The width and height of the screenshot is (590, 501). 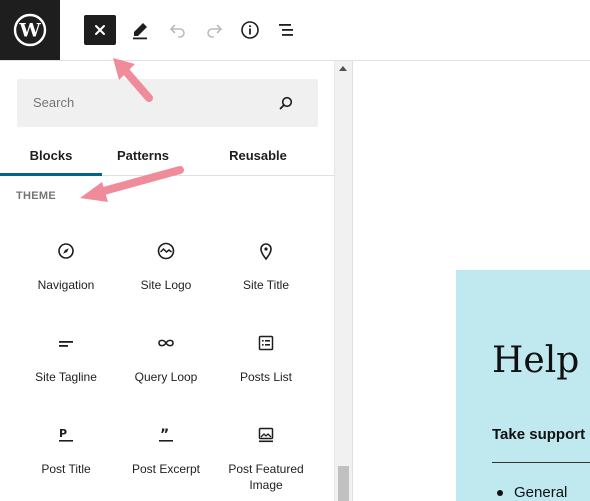 I want to click on info-icon, so click(x=250, y=30).